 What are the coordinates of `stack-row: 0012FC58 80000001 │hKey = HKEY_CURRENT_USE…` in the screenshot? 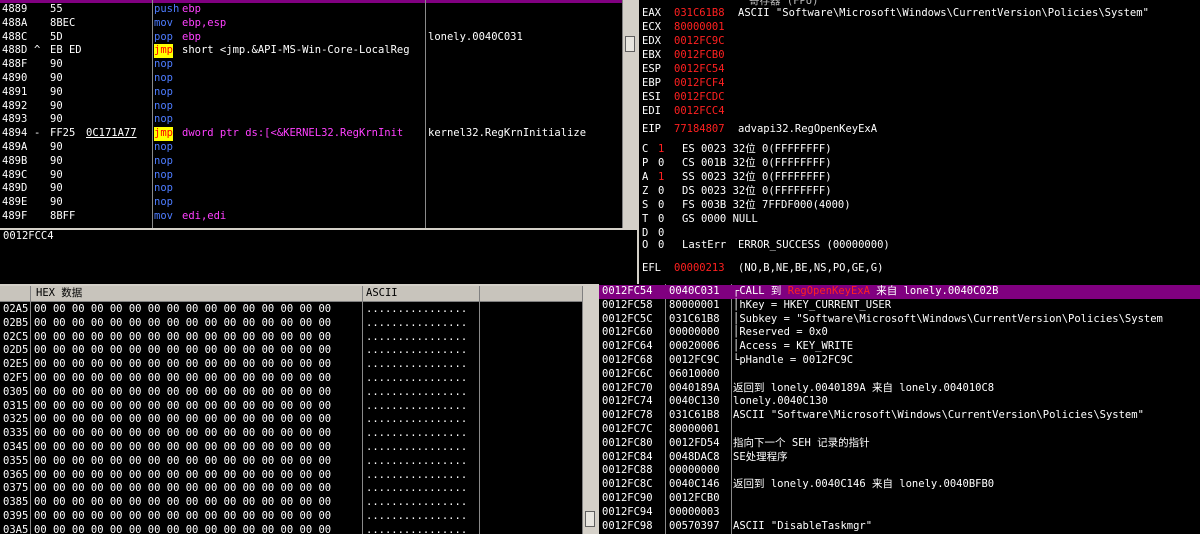 It's located at (899, 306).